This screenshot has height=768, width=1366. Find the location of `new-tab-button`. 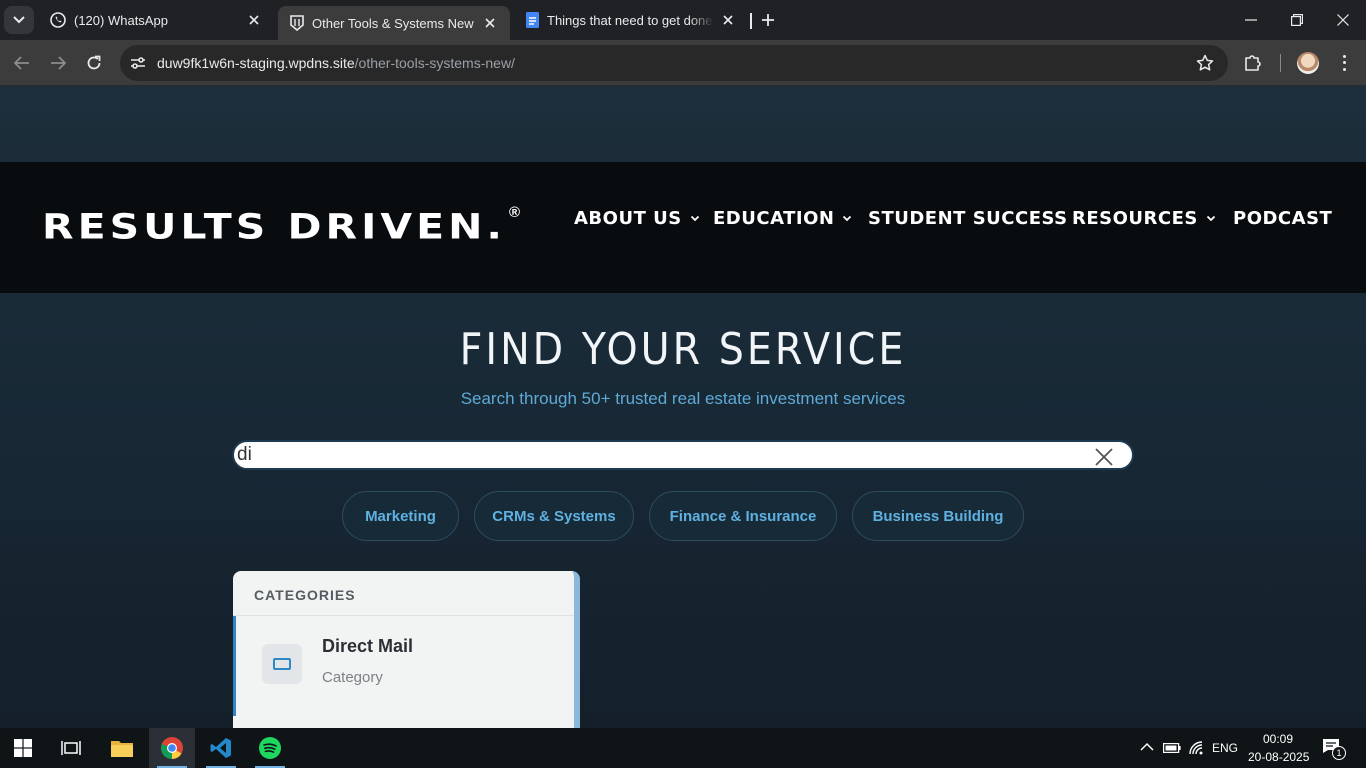

new-tab-button is located at coordinates (768, 20).